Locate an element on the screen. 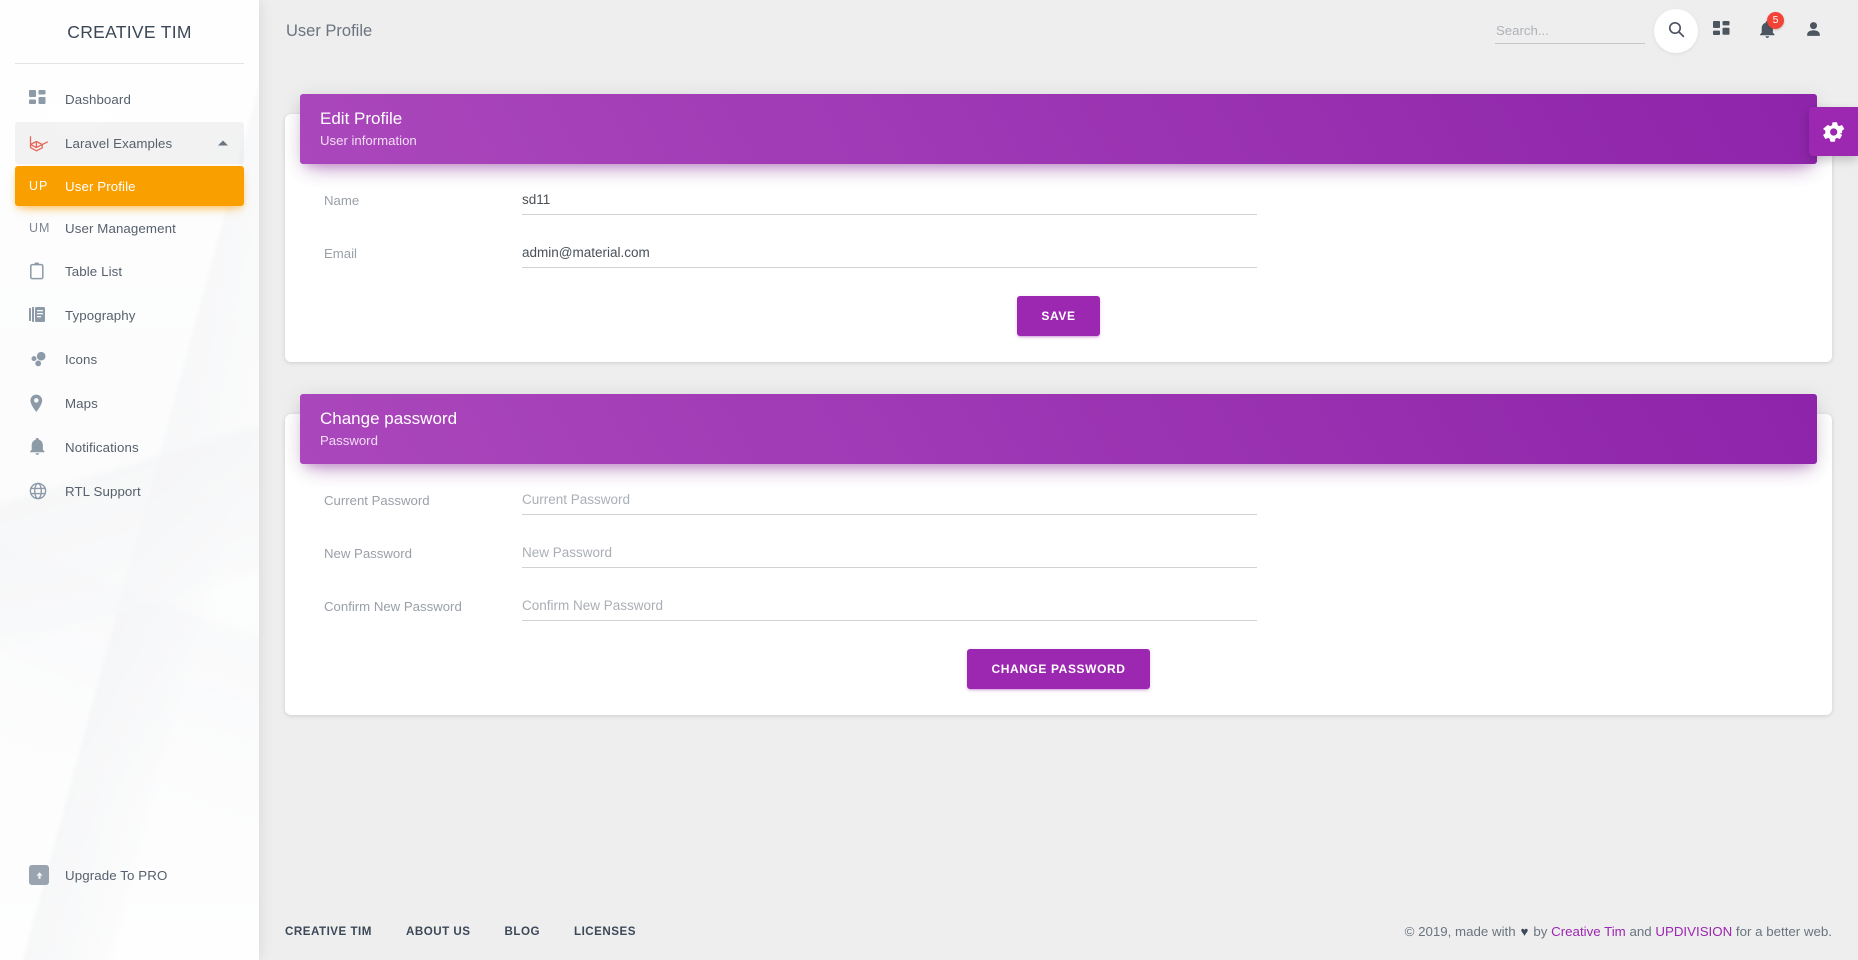 This screenshot has width=1858, height=960. form-row-confirm-new-password: Confirm New Password is located at coordinates (1058, 605).